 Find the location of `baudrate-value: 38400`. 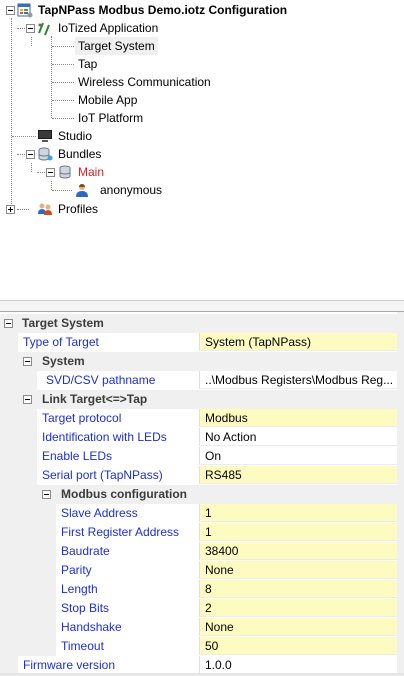

baudrate-value: 38400 is located at coordinates (298, 551).